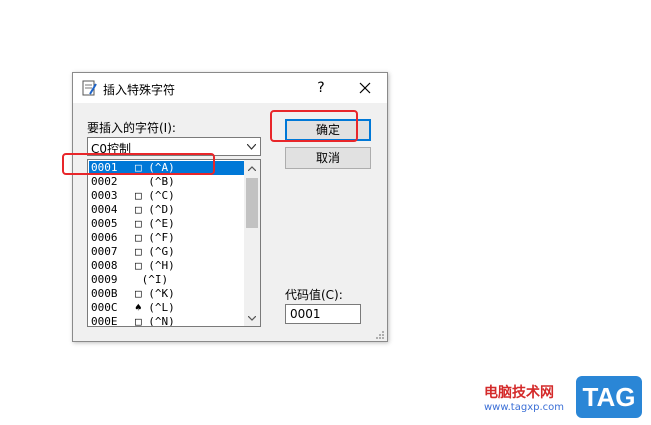 The image size is (651, 425). I want to click on list-item: 000B □ (^K), so click(166, 294).